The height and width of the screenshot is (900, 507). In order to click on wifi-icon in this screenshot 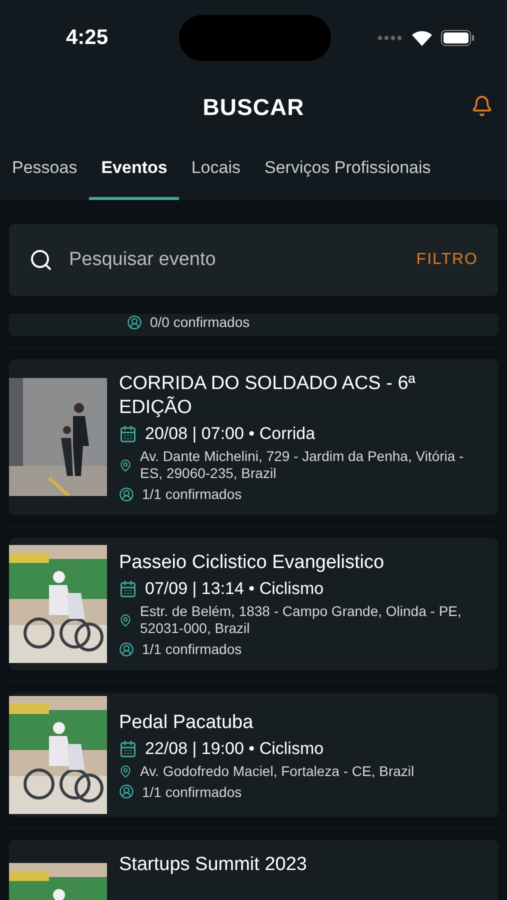, I will do `click(422, 38)`.